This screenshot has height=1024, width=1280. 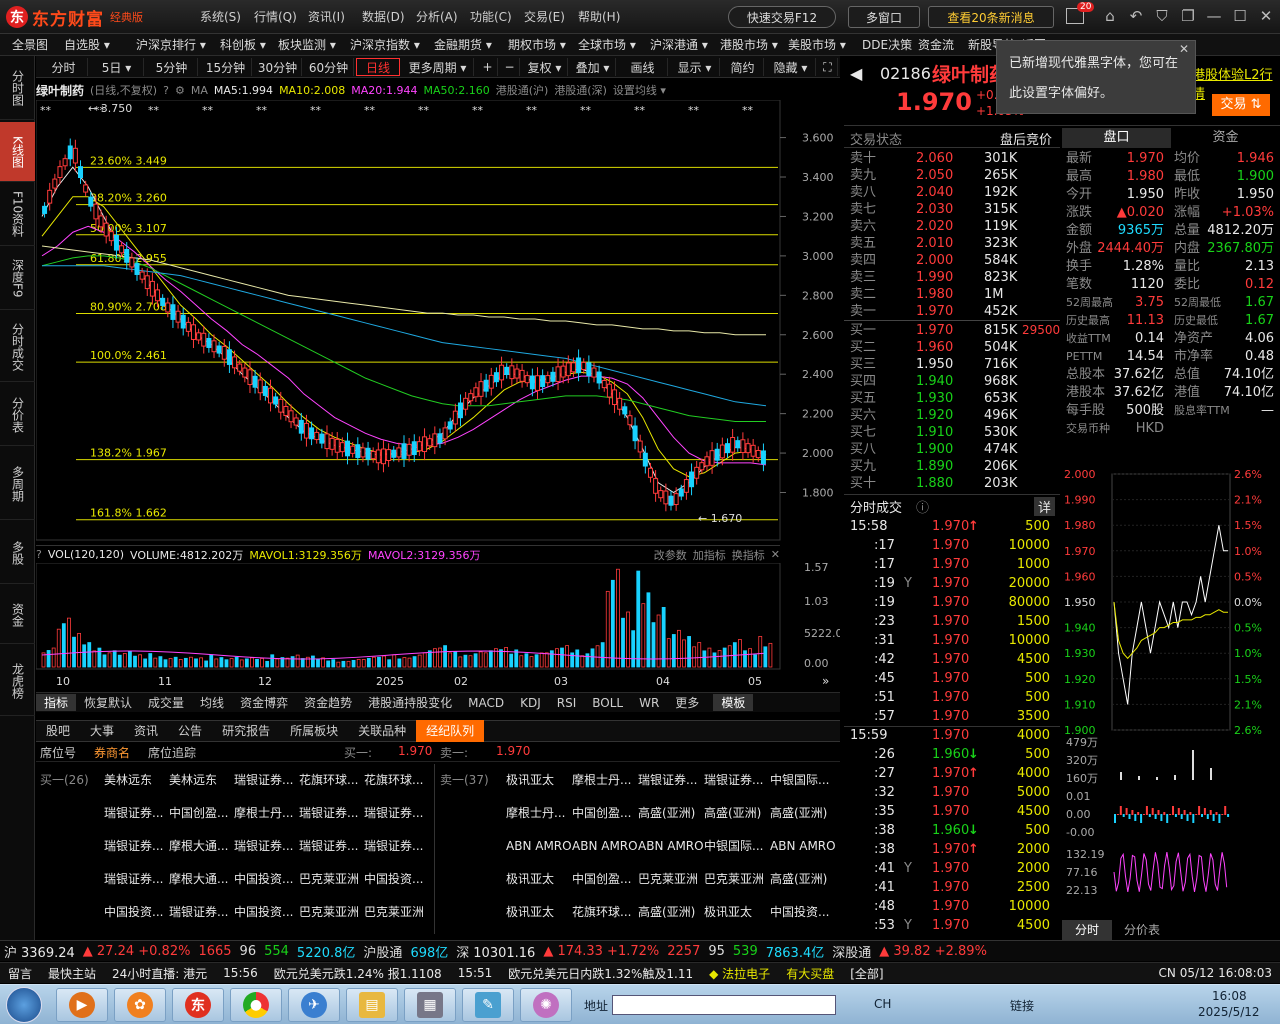 What do you see at coordinates (256, 1005) in the screenshot?
I see `taskbar-app-chrome: ●` at bounding box center [256, 1005].